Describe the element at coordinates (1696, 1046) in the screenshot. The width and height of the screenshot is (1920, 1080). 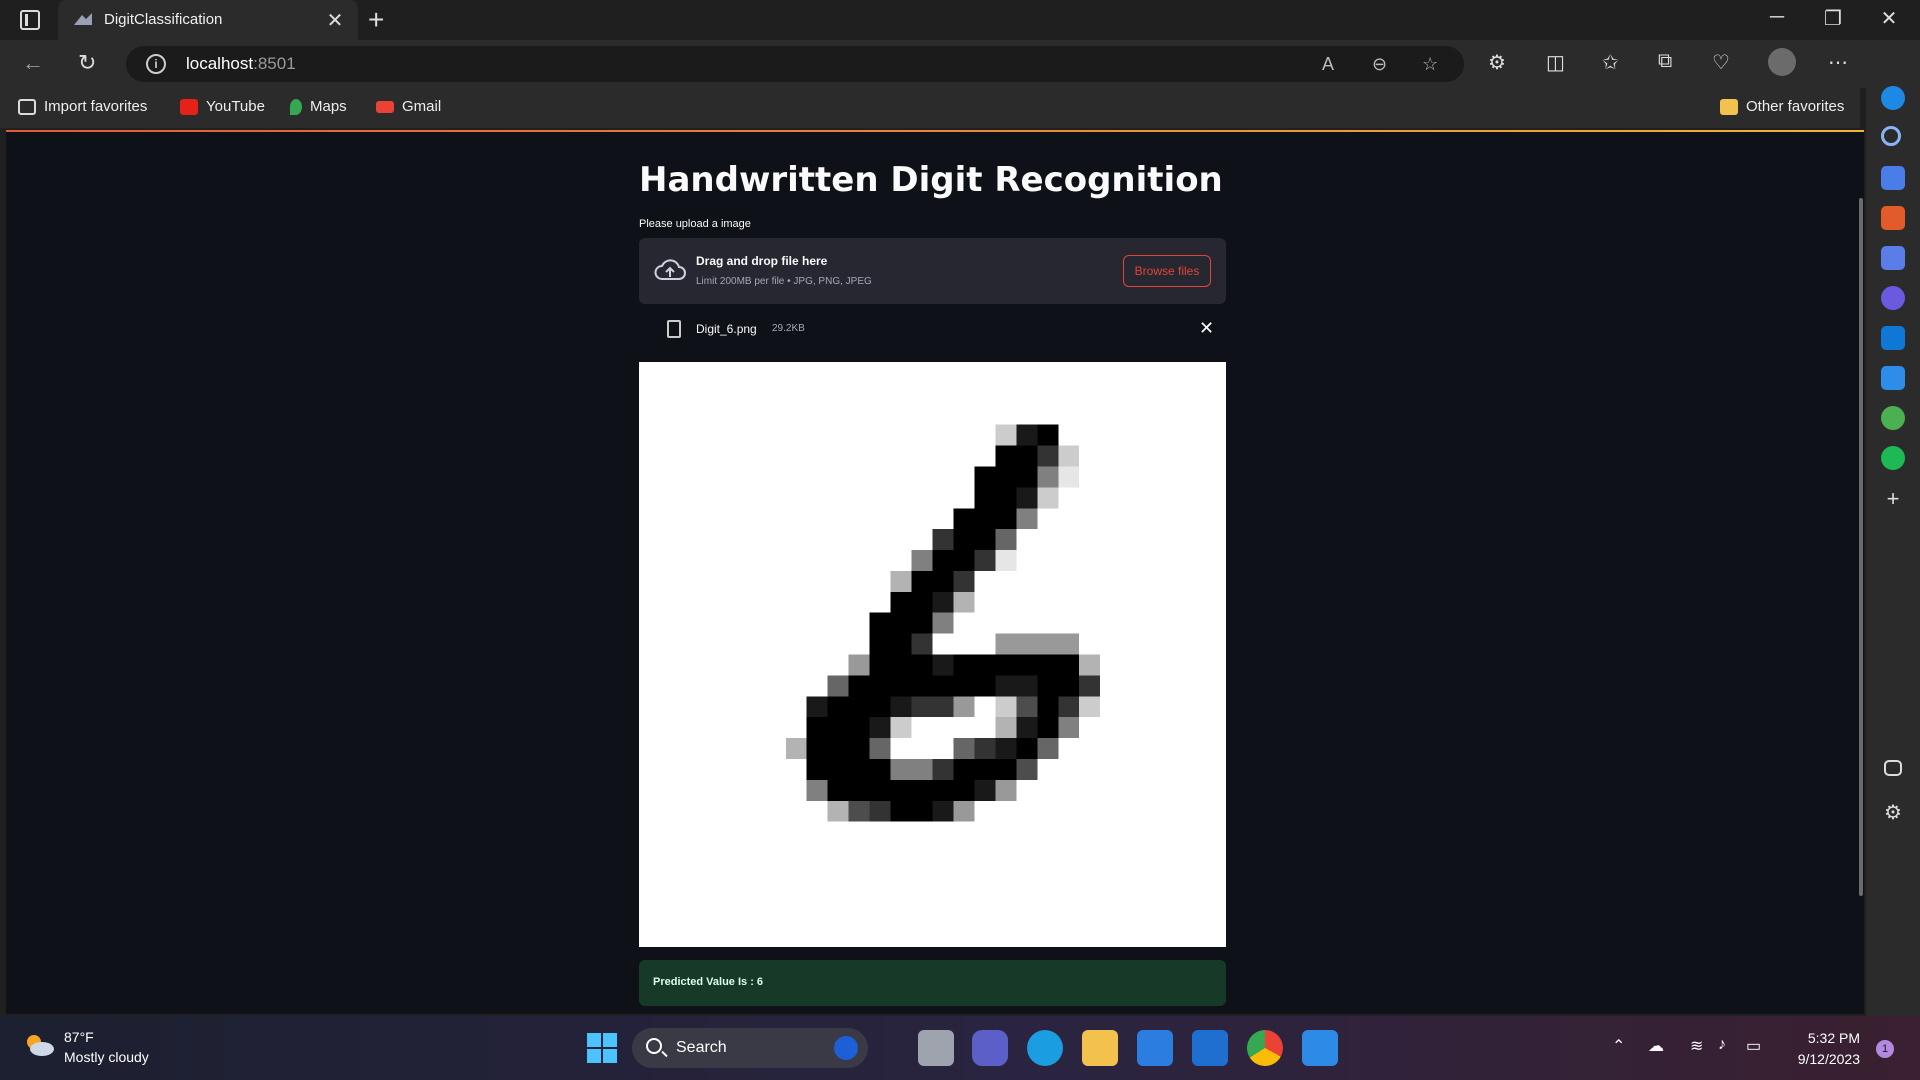
I see `wifi-icon: ≋` at that location.